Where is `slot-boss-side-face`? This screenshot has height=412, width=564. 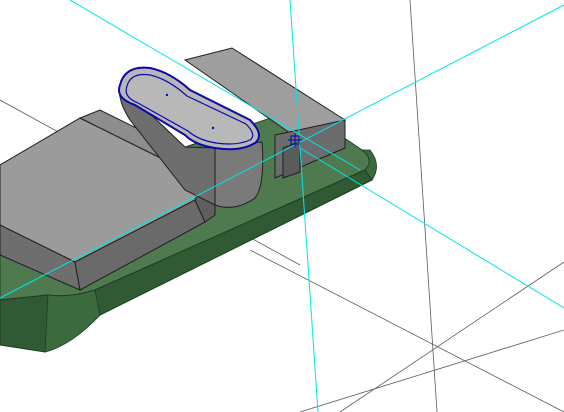
slot-boss-side-face is located at coordinates (239, 174).